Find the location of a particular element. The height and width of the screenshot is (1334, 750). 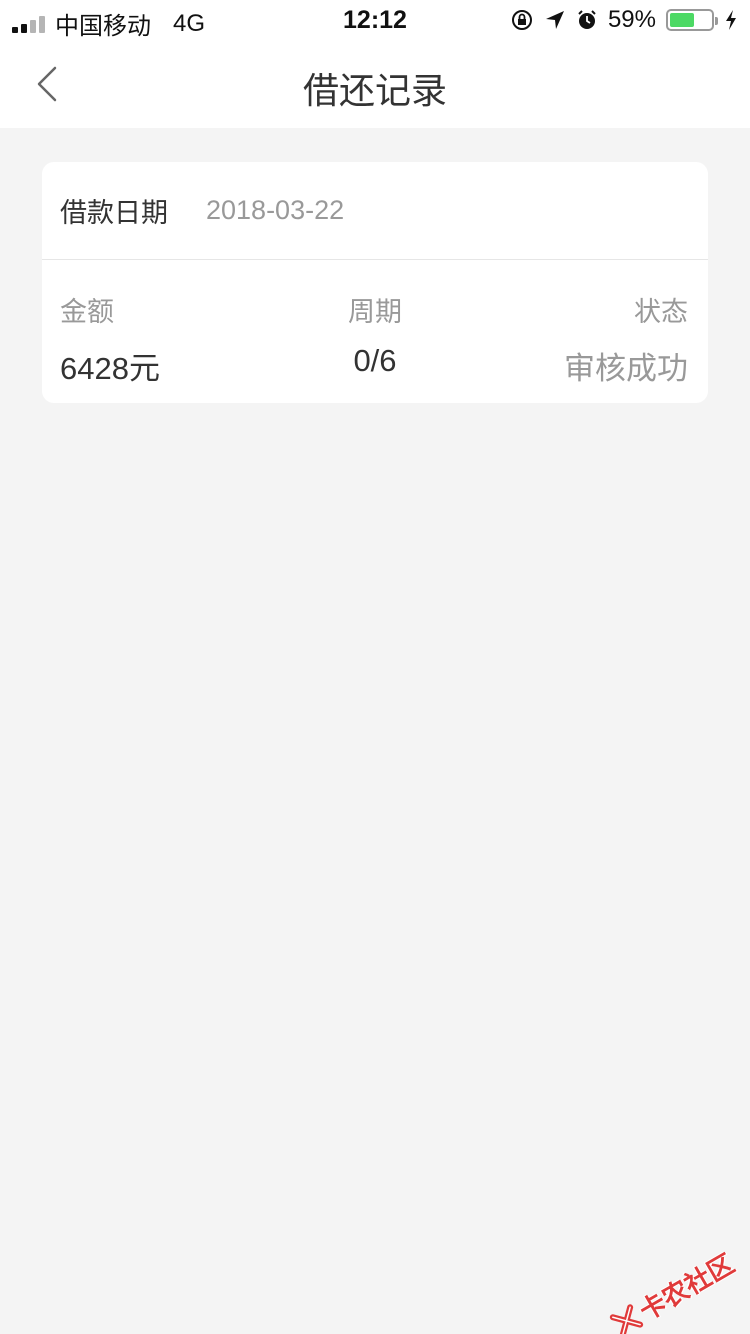

battery-percent: 59% is located at coordinates (631, 19).